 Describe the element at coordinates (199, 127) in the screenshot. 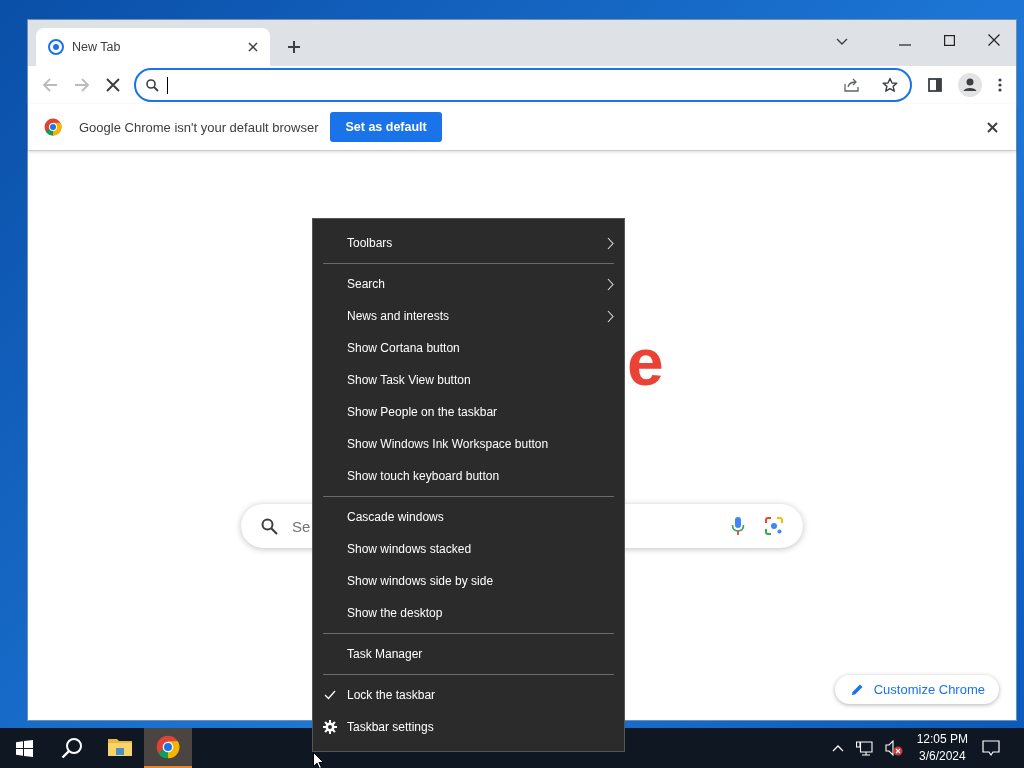

I see `info-message: Google Chrome isn't your default browser` at that location.